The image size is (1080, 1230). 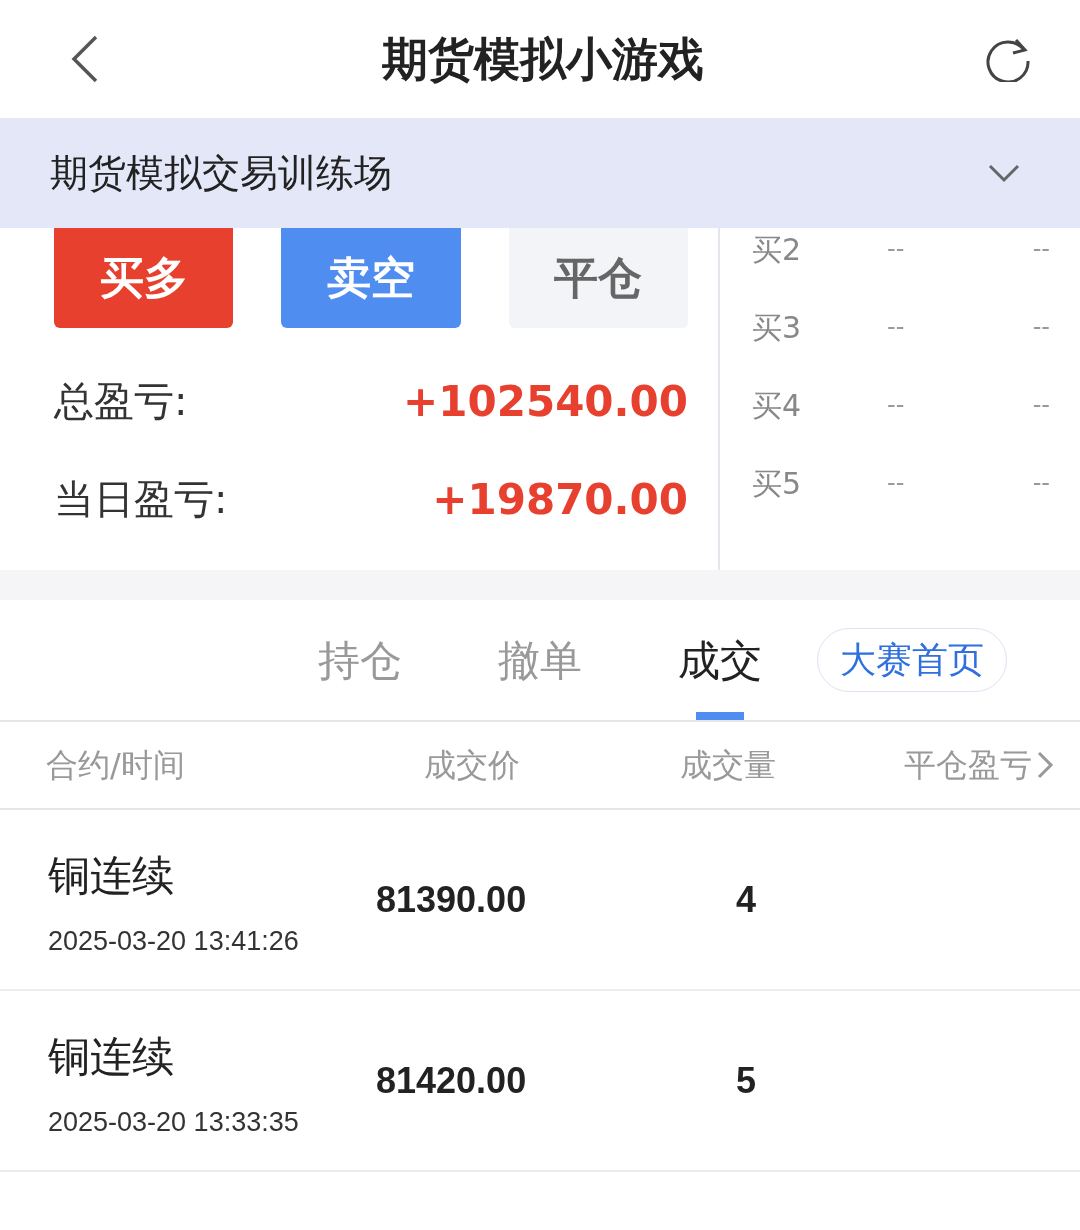 I want to click on buy-long-button: 买多, so click(x=144, y=278).